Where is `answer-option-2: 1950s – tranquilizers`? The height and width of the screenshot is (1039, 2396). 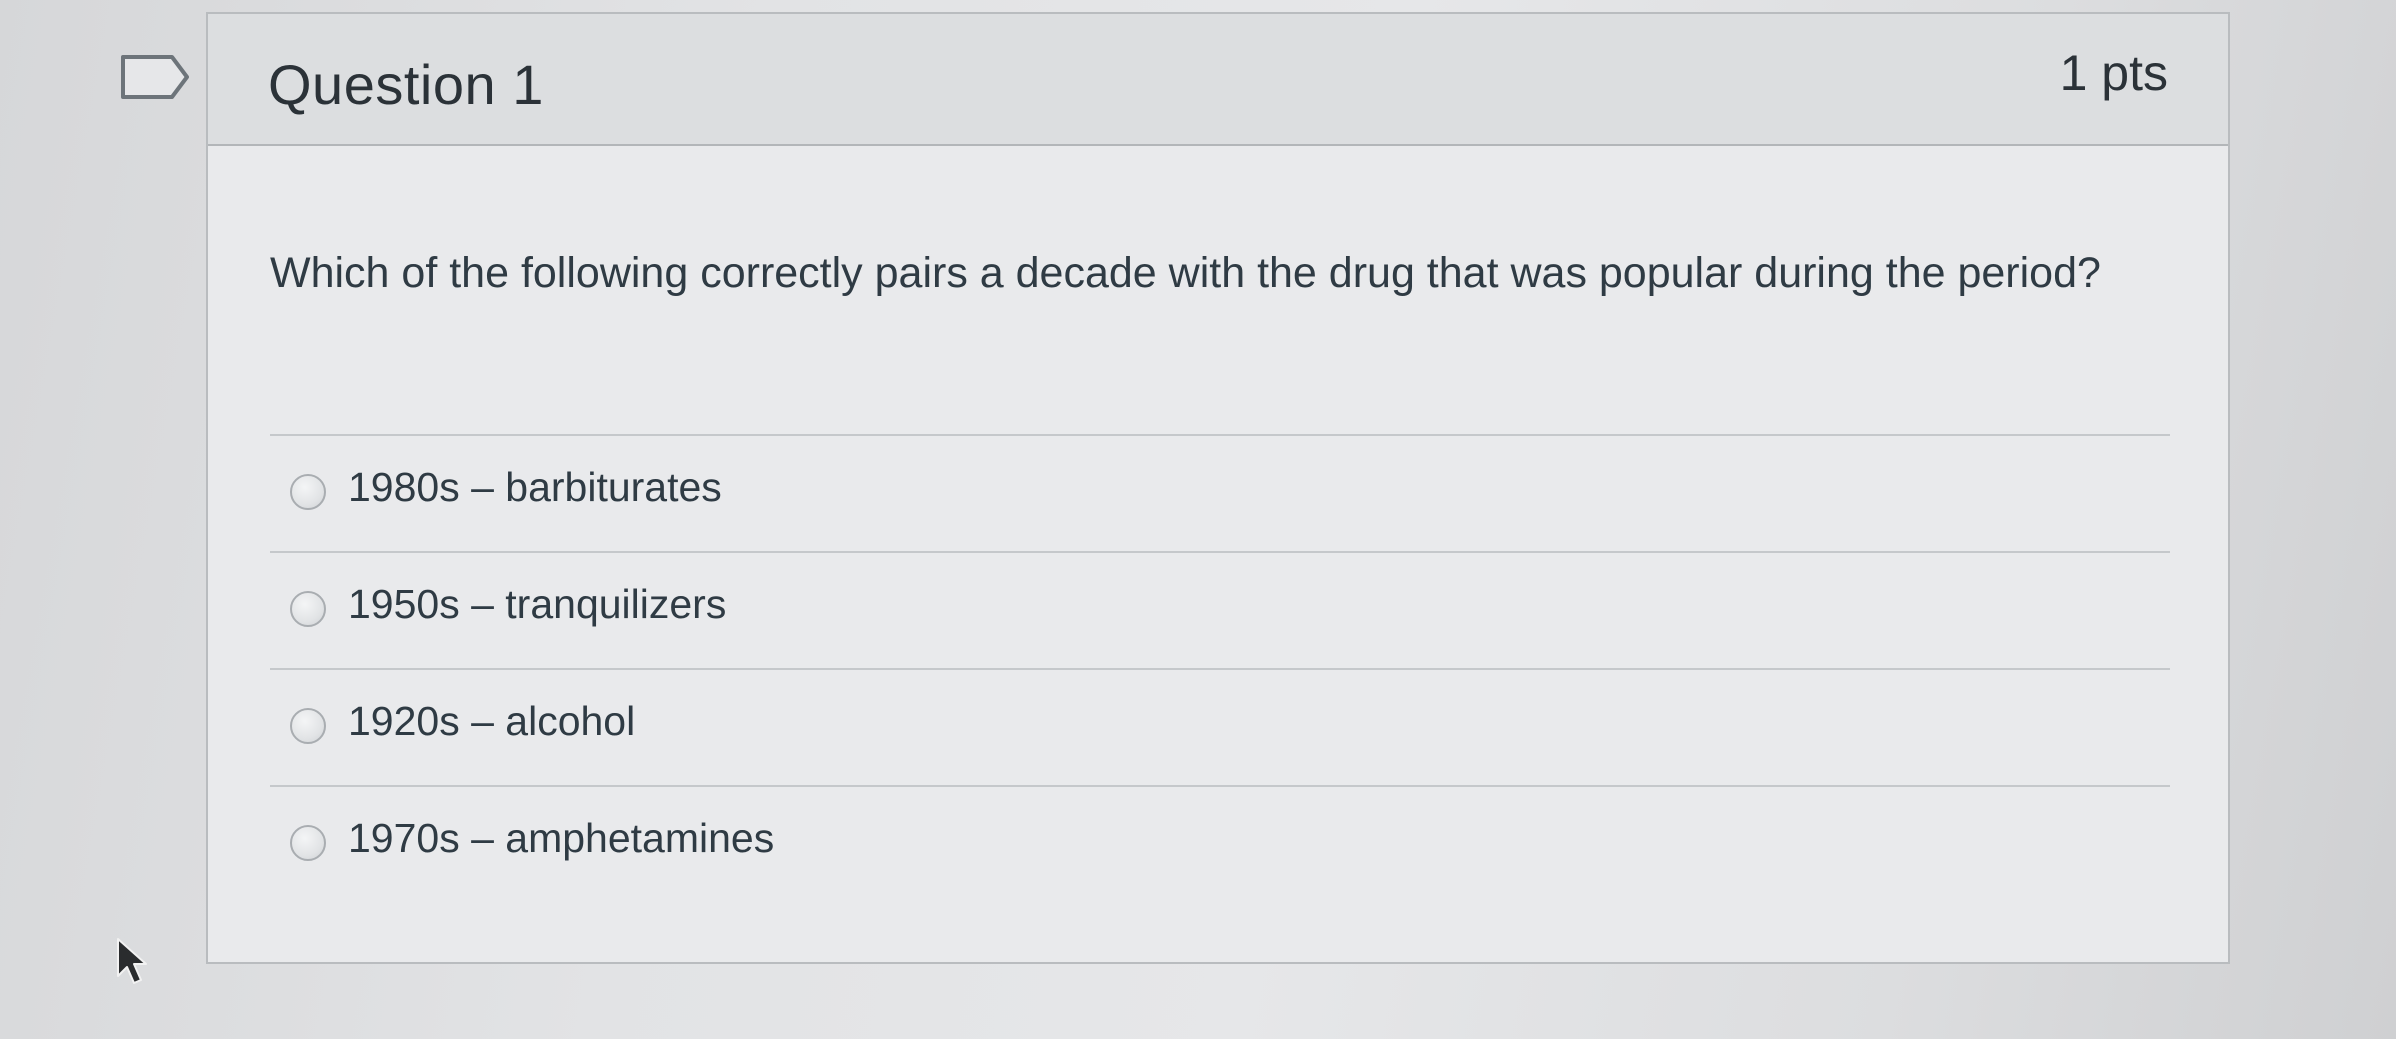 answer-option-2: 1950s – tranquilizers is located at coordinates (1220, 609).